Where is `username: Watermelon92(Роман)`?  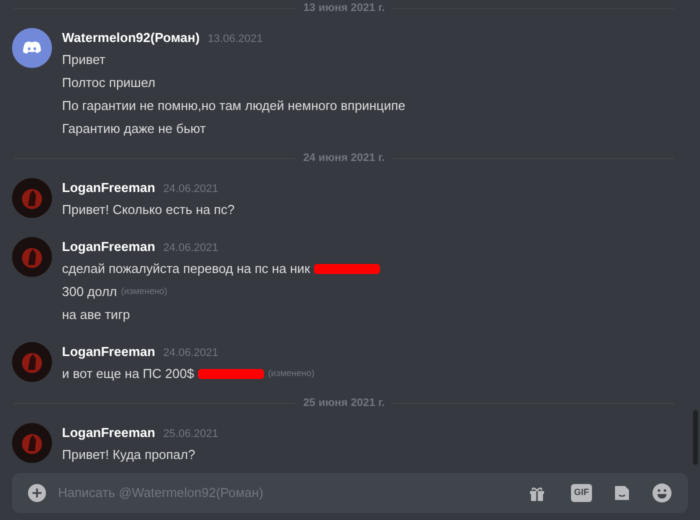
username: Watermelon92(Роман) is located at coordinates (131, 38).